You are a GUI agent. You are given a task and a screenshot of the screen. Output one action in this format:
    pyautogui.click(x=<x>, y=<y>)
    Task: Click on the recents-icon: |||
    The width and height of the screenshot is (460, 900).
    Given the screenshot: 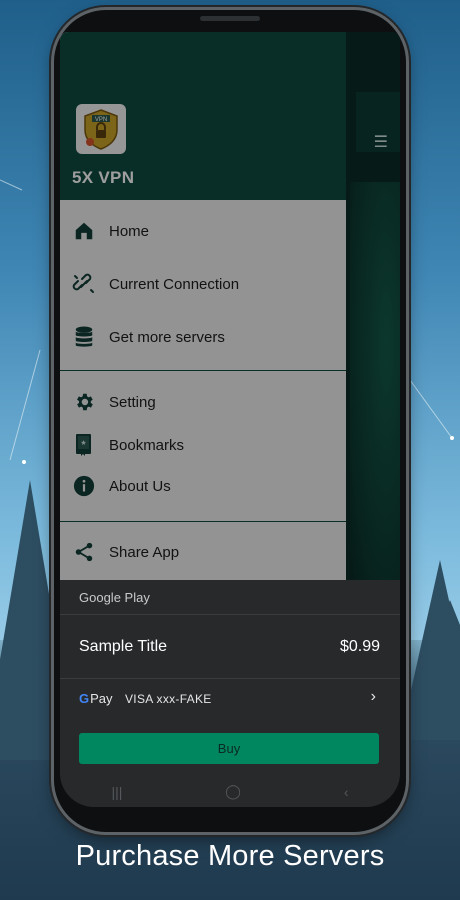 What is the action you would take?
    pyautogui.click(x=116, y=792)
    